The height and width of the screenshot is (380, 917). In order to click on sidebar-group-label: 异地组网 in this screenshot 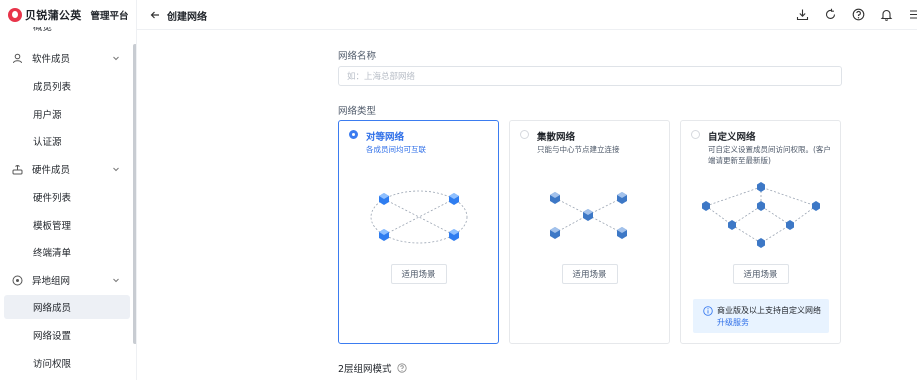, I will do `click(51, 281)`.